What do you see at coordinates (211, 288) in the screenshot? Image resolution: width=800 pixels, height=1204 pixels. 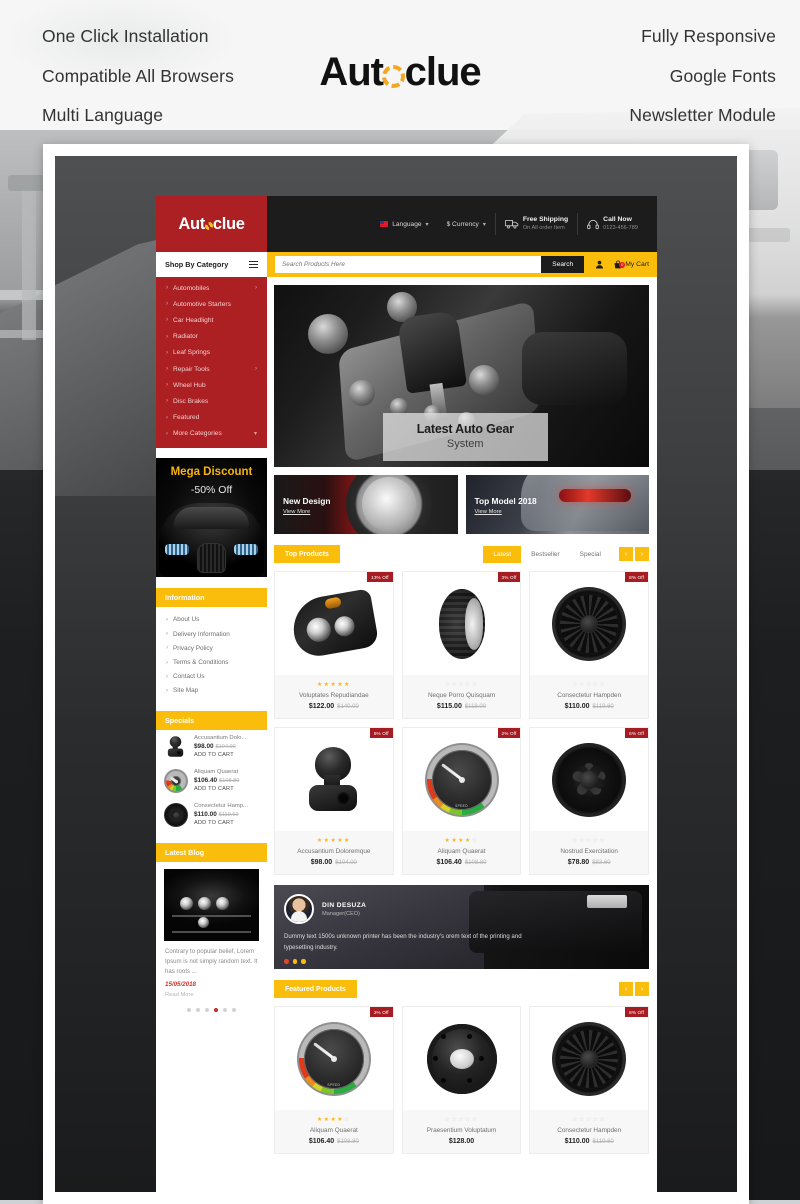 I see `sidebar-item-automobiles: › Automobiles ›` at bounding box center [211, 288].